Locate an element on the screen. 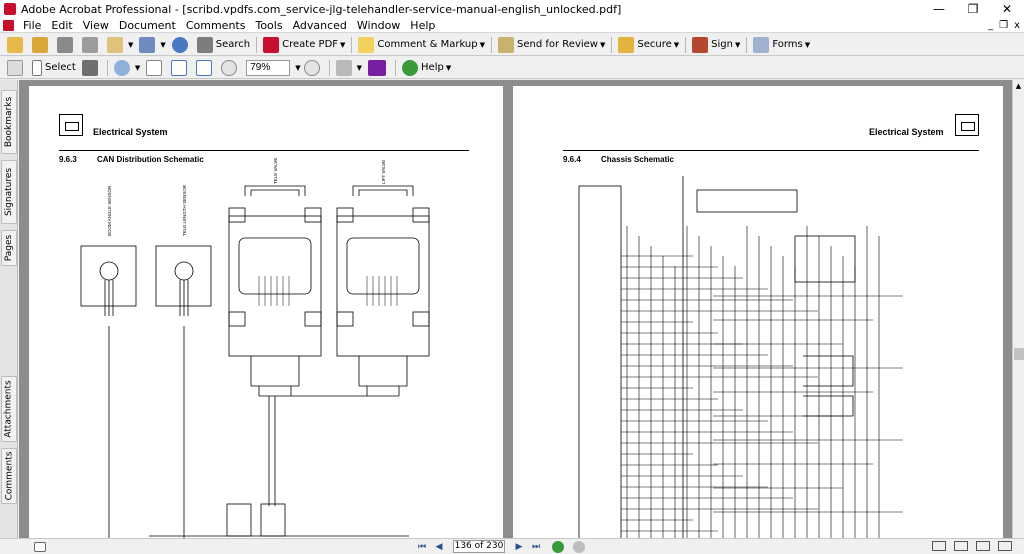  zoom-level-input is located at coordinates (268, 67).